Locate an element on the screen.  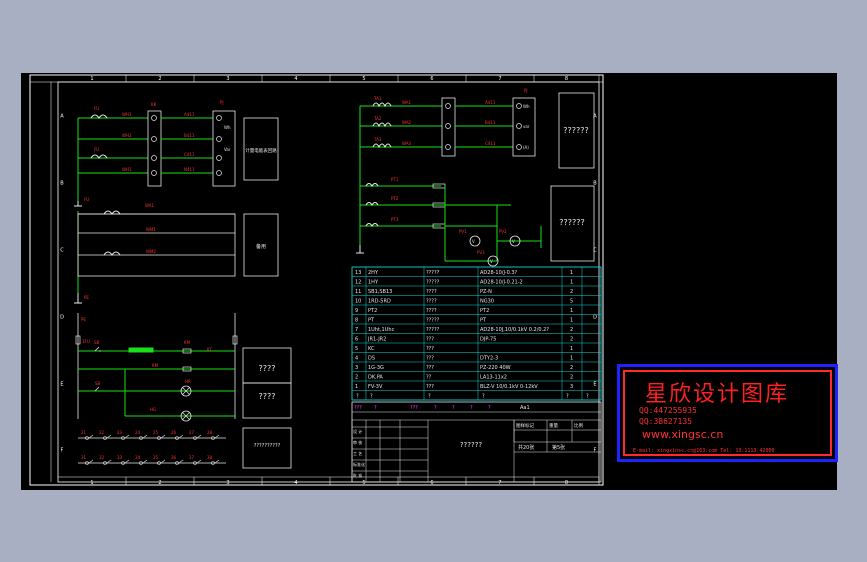
row-letter-right: F is located at coordinates (595, 451).